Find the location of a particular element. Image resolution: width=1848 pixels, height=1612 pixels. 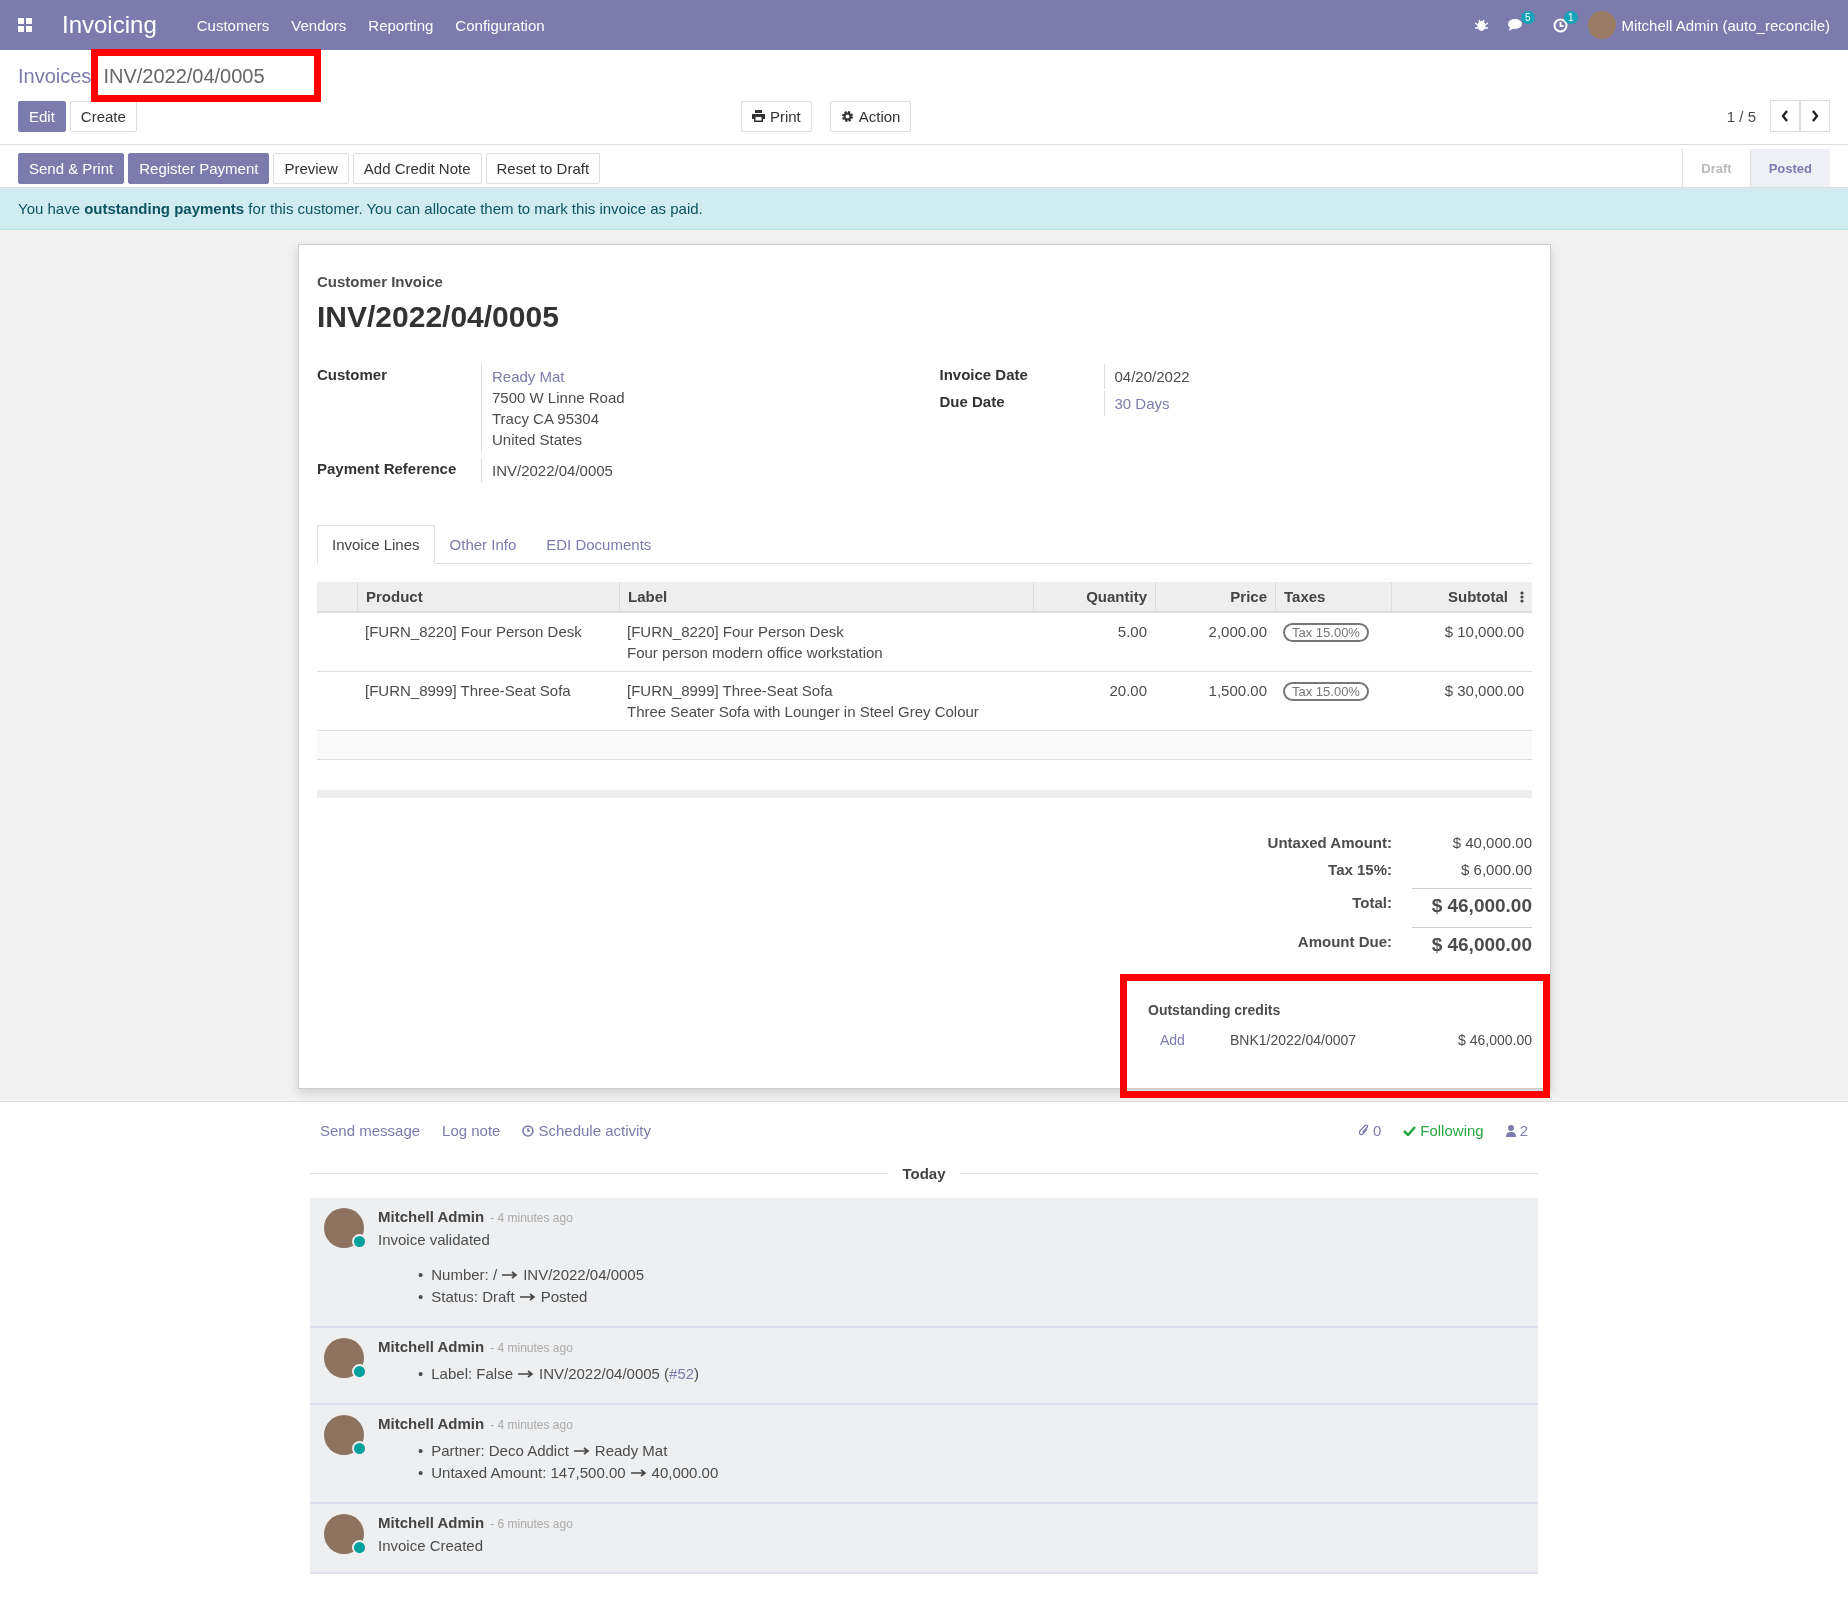

message-count: 5 is located at coordinates (1528, 17).